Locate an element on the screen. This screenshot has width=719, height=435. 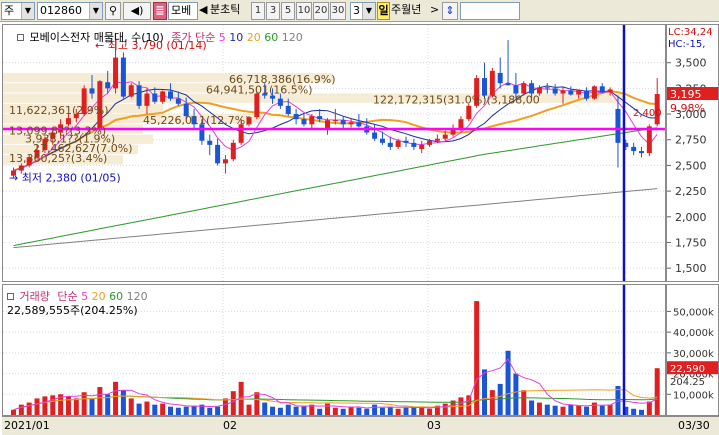
stock-name-field: 모베 is located at coordinates (183, 11).